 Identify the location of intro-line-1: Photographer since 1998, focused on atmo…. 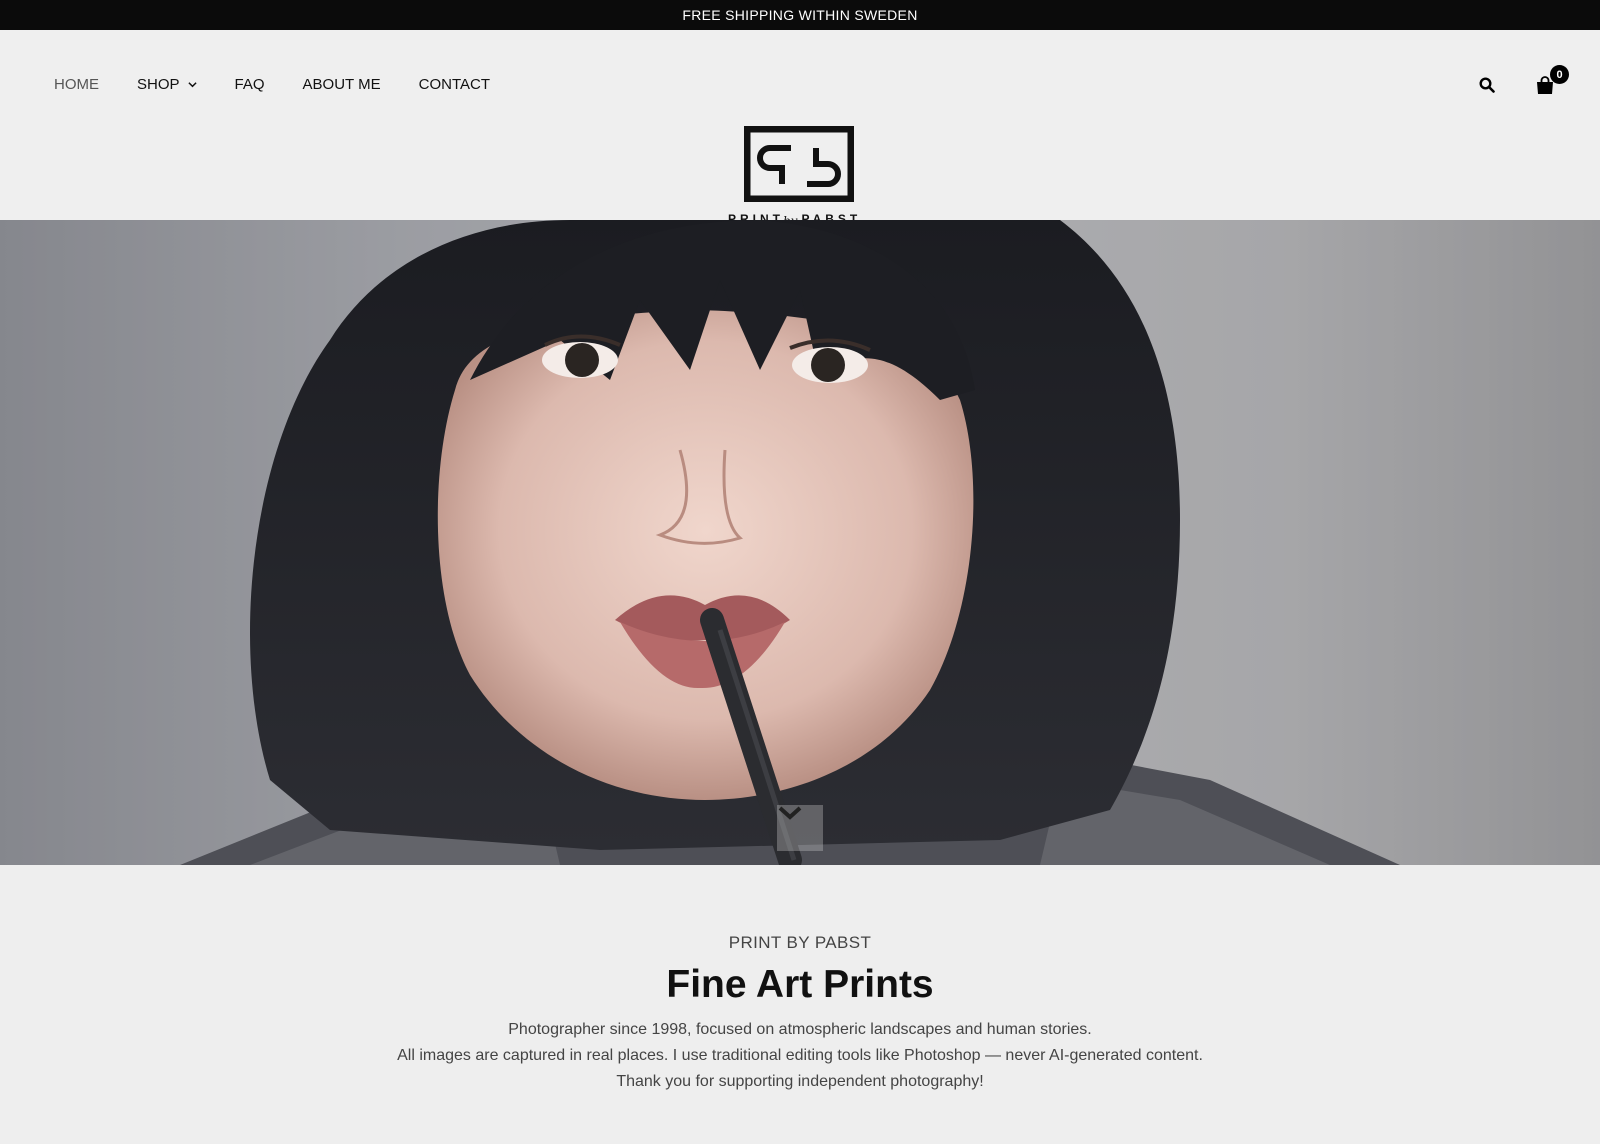
(800, 1029).